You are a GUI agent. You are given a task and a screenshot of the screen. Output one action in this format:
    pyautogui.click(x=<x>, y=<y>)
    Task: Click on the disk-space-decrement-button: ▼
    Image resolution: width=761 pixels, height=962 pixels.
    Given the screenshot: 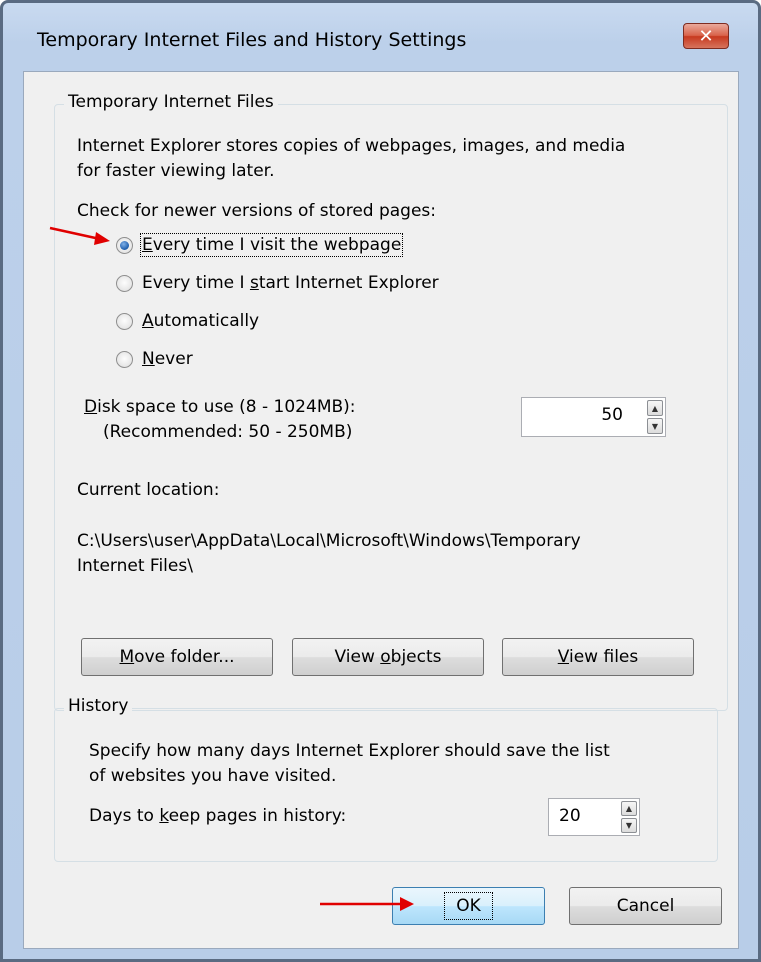 What is the action you would take?
    pyautogui.click(x=655, y=426)
    